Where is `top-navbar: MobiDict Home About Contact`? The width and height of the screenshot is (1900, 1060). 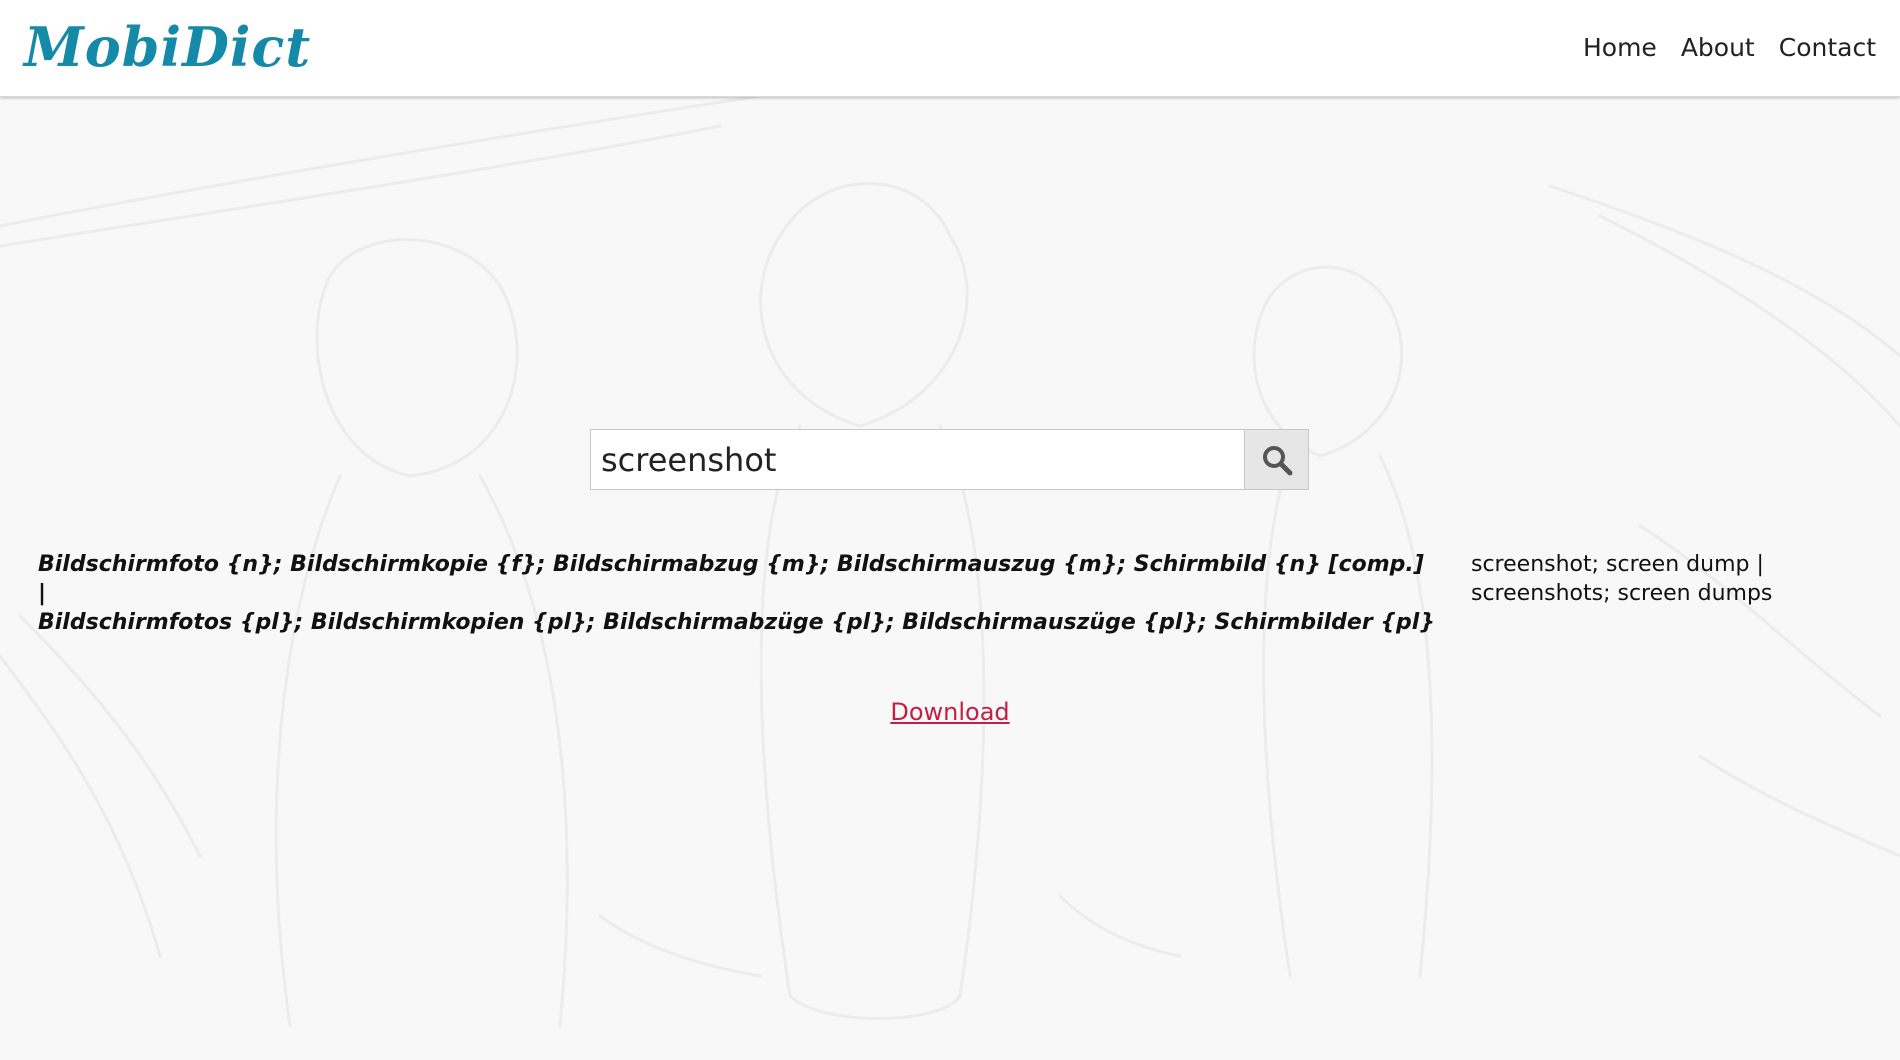
top-navbar: MobiDict Home About Contact is located at coordinates (950, 48).